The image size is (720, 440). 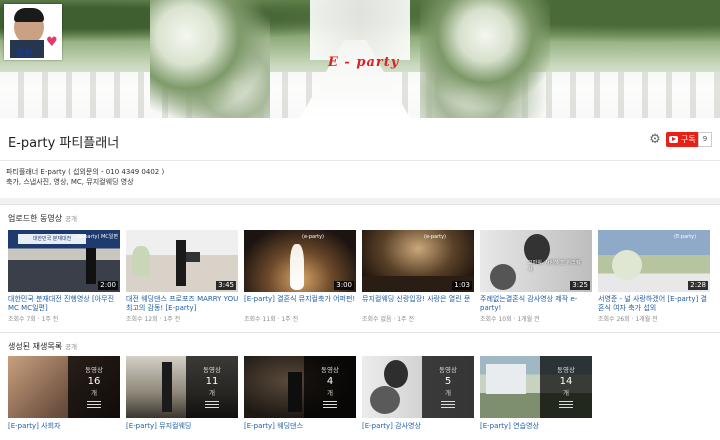 I want to click on video-thumbnail: (E-party) 2:28, so click(x=654, y=261).